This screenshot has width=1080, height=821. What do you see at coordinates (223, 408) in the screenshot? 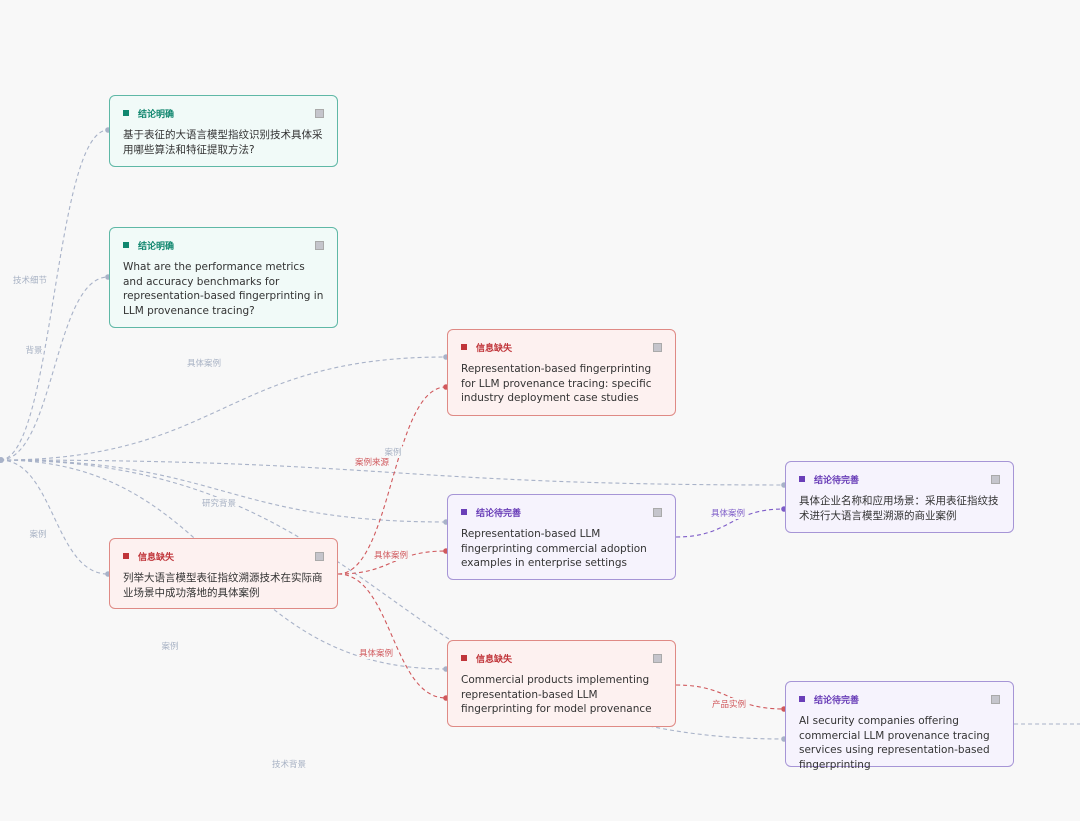
I see `edge-root-n3` at bounding box center [223, 408].